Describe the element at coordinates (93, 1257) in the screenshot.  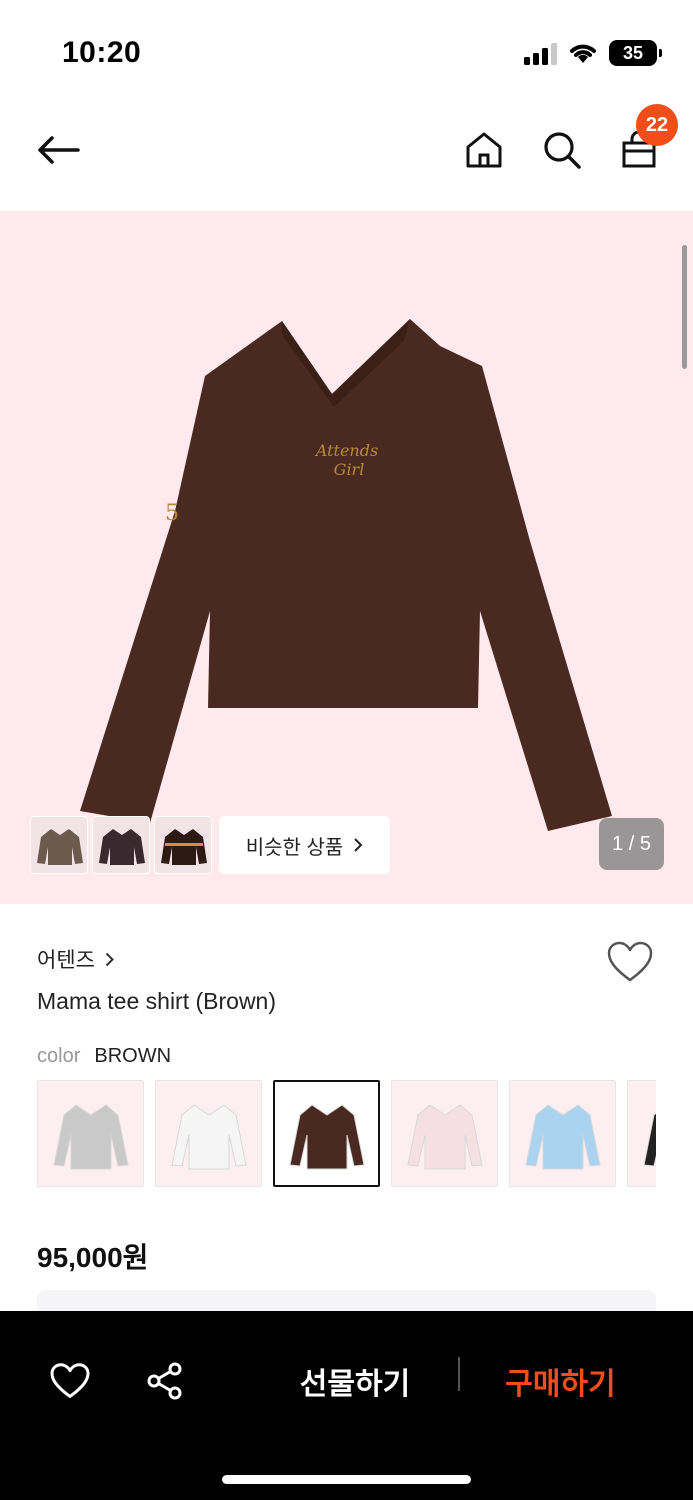
I see `price: 95,000원` at that location.